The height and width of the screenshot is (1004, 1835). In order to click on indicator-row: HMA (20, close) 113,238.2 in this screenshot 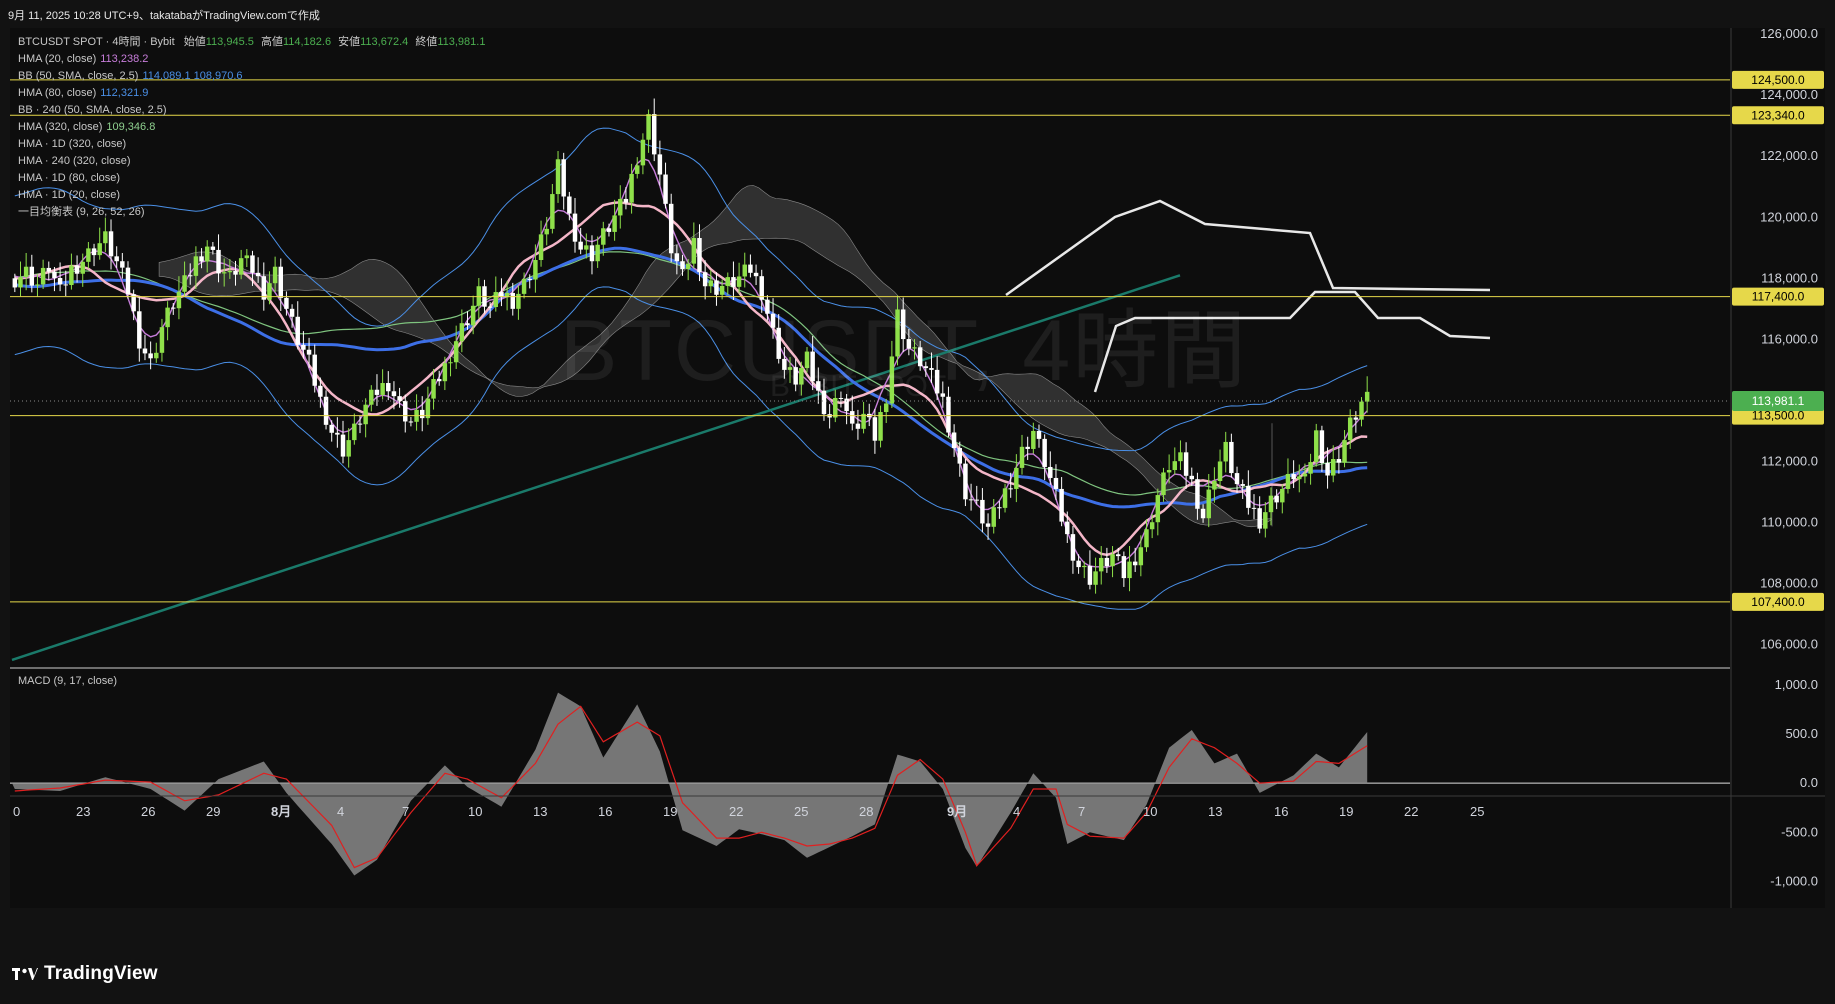, I will do `click(251, 59)`.